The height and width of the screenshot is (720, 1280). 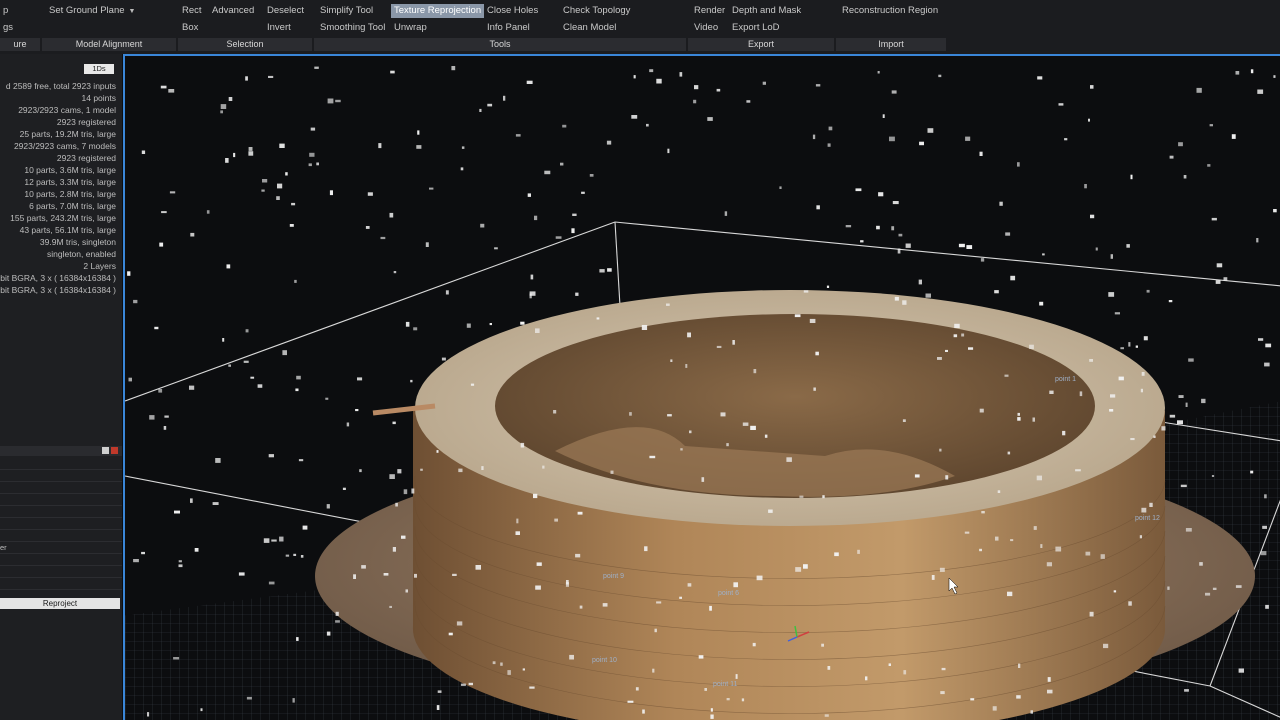 I want to click on group-label-export: Export, so click(x=761, y=44).